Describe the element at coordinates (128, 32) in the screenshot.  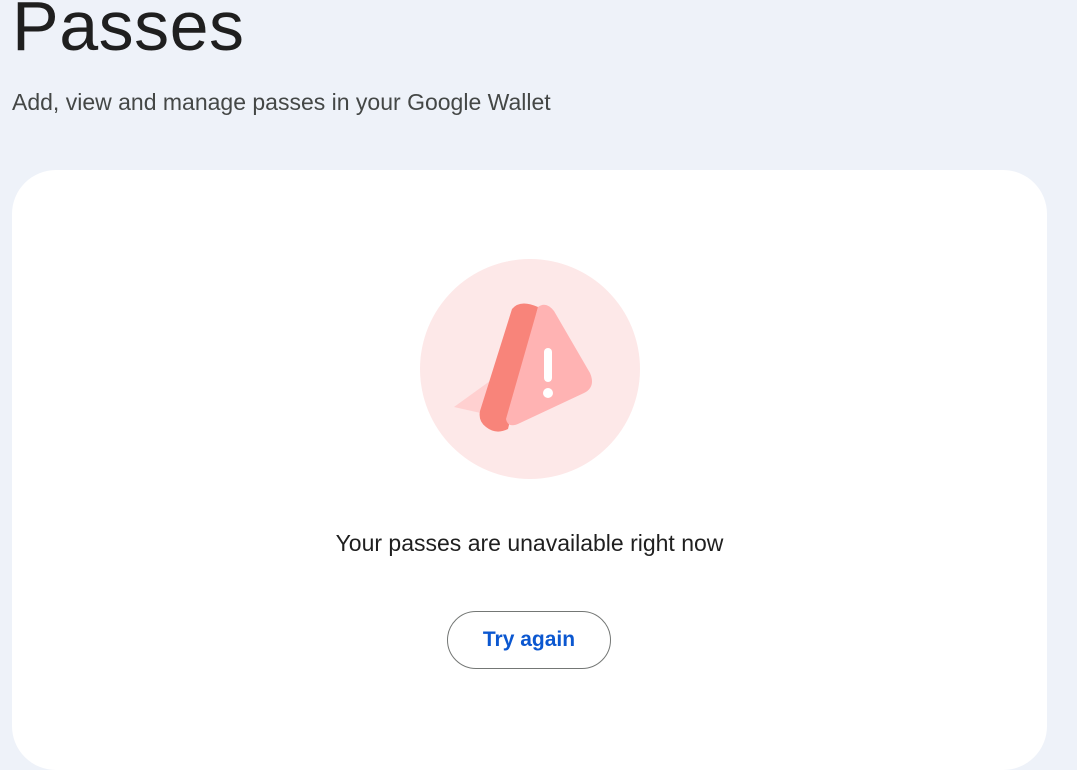
I see `page-title: Passes` at that location.